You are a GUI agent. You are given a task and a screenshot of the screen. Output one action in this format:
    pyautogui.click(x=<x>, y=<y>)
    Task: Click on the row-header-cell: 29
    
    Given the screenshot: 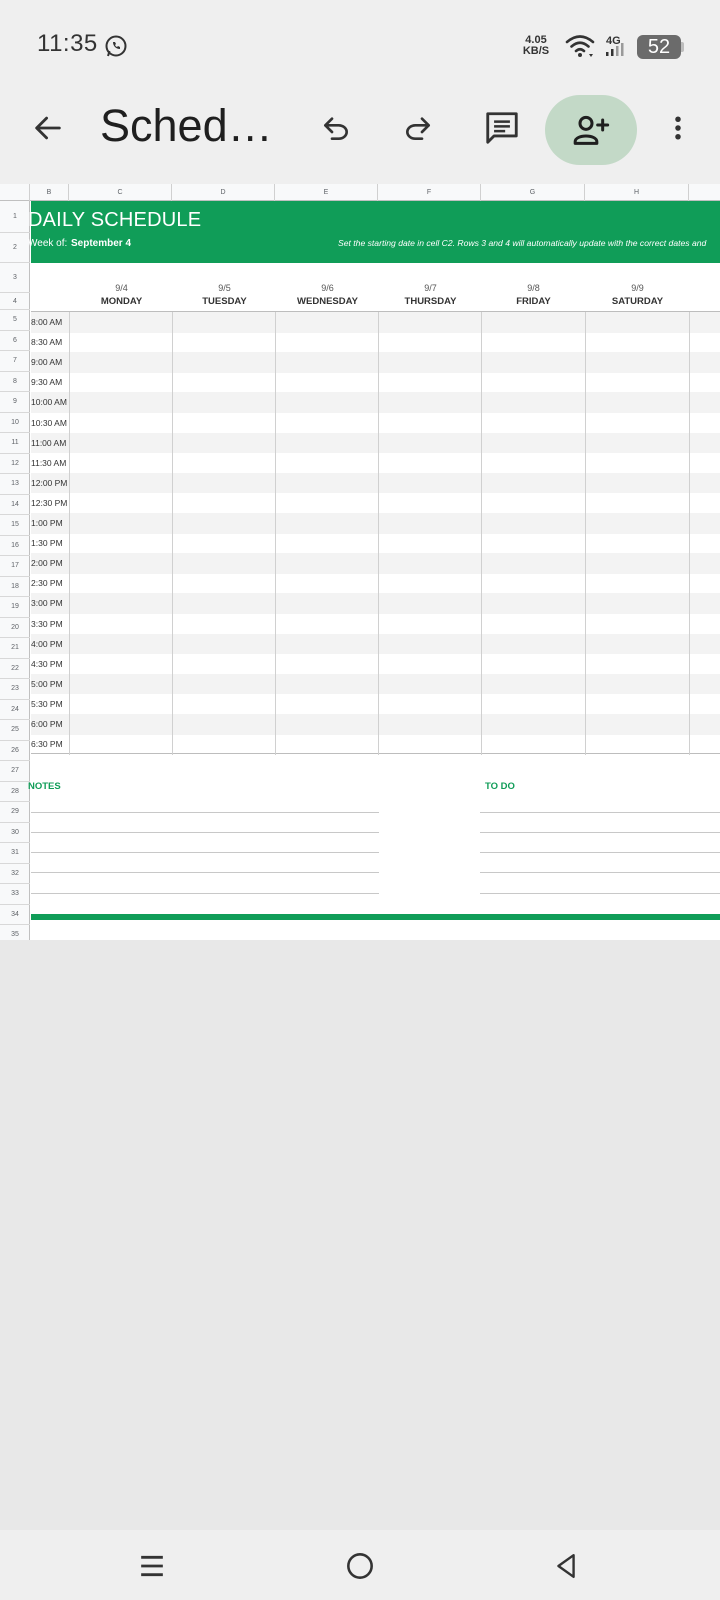 What is the action you would take?
    pyautogui.click(x=15, y=812)
    